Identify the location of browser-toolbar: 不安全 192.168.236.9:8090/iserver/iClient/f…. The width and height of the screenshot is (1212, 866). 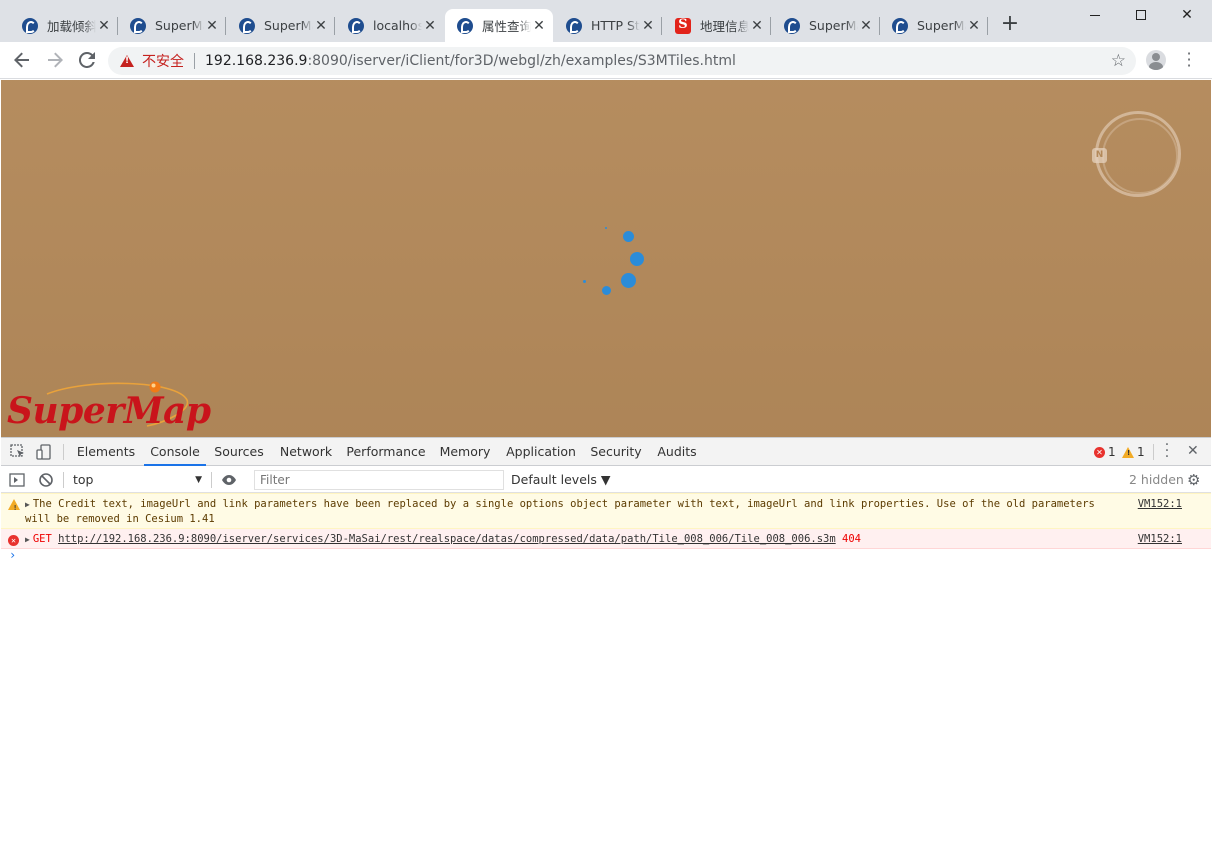
(606, 60).